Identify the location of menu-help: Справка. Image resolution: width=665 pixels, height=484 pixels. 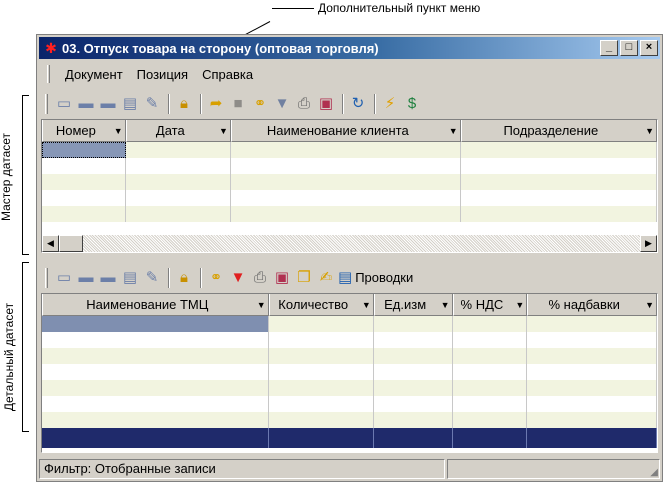
(227, 74).